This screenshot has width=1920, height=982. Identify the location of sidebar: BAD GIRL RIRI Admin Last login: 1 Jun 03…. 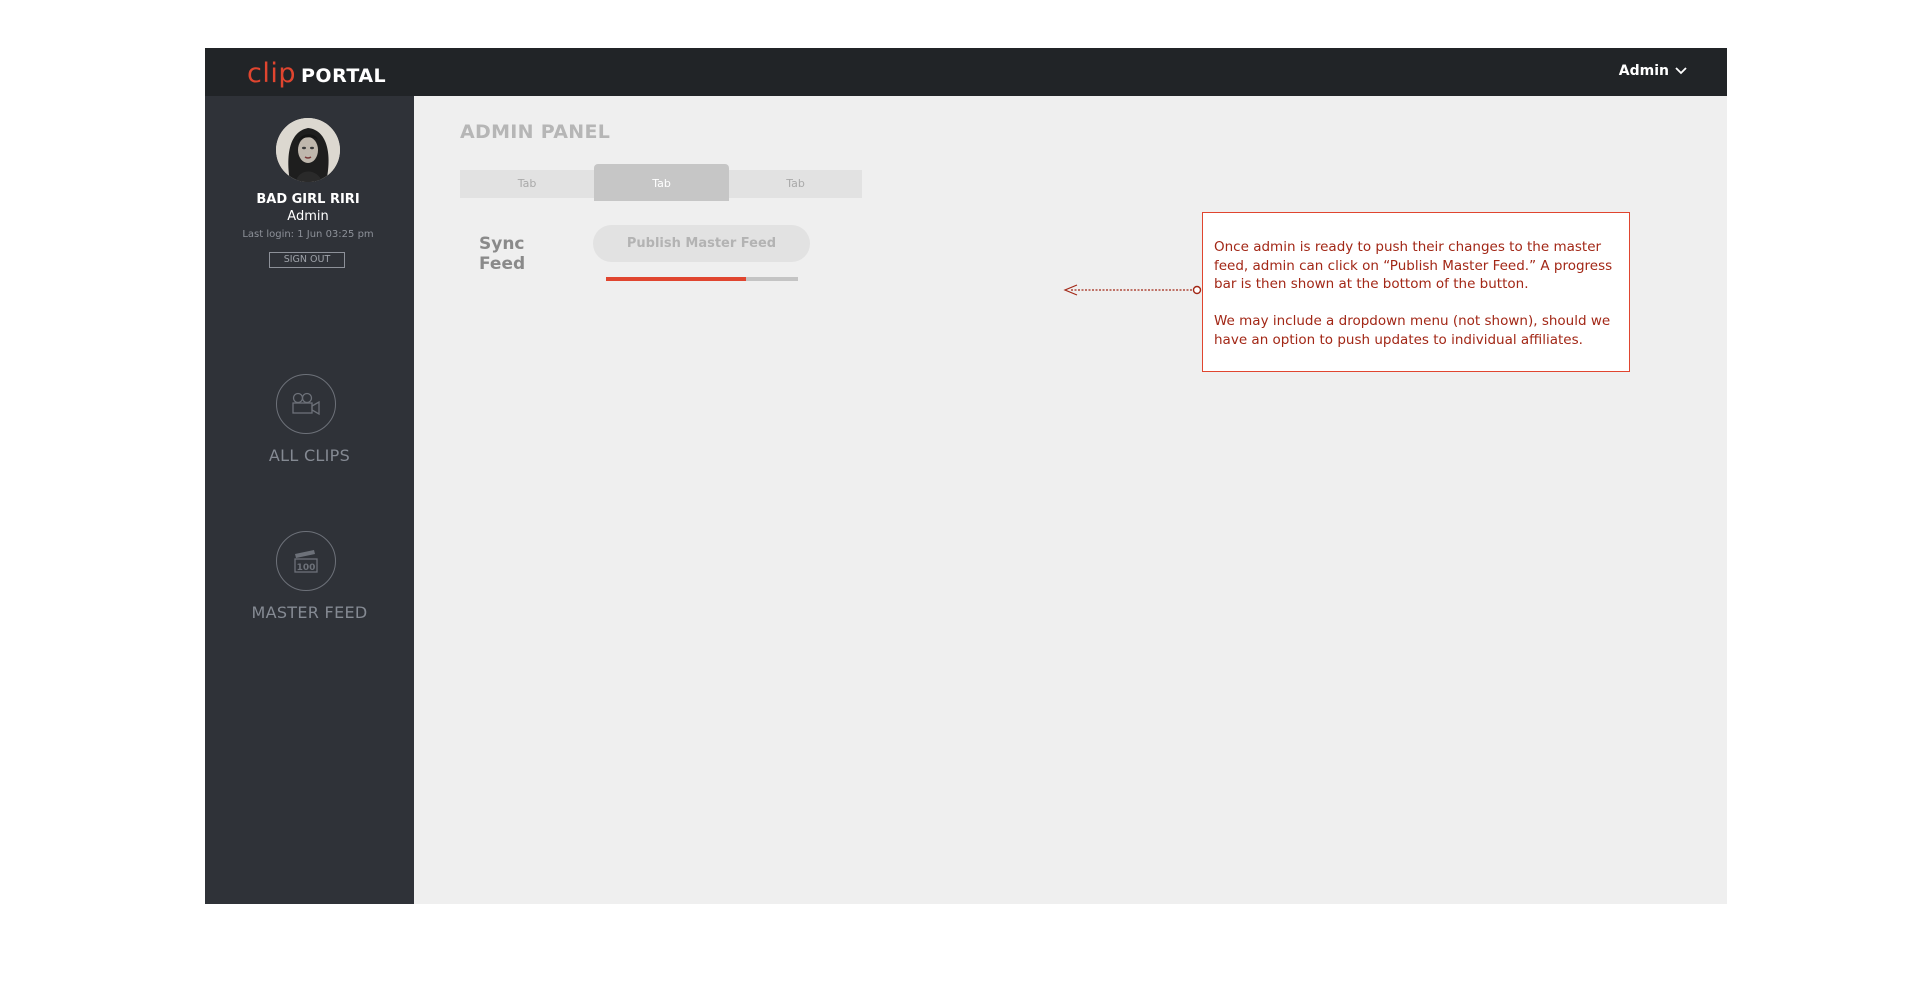
(309, 500).